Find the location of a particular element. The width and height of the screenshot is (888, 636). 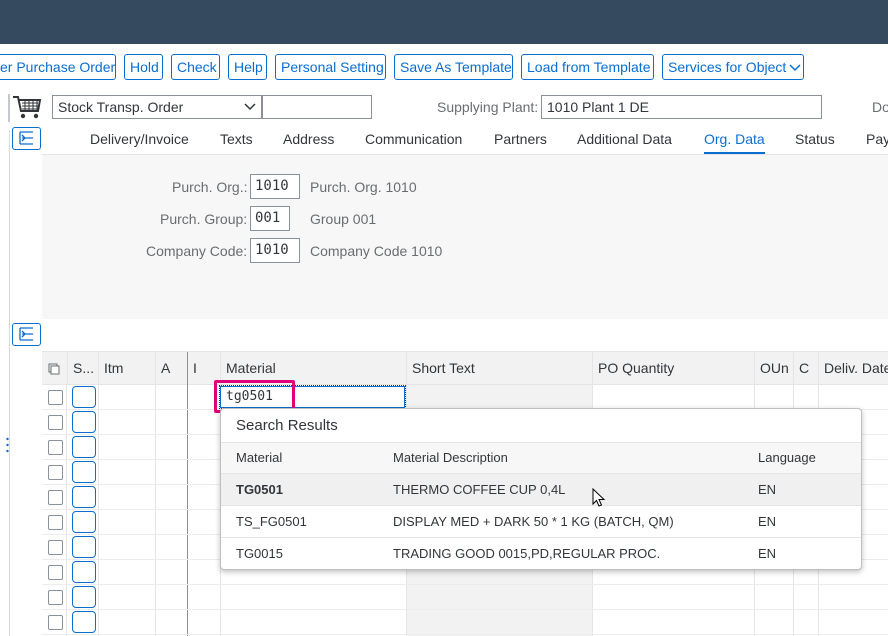

shopping-cart-icon is located at coordinates (27, 107).